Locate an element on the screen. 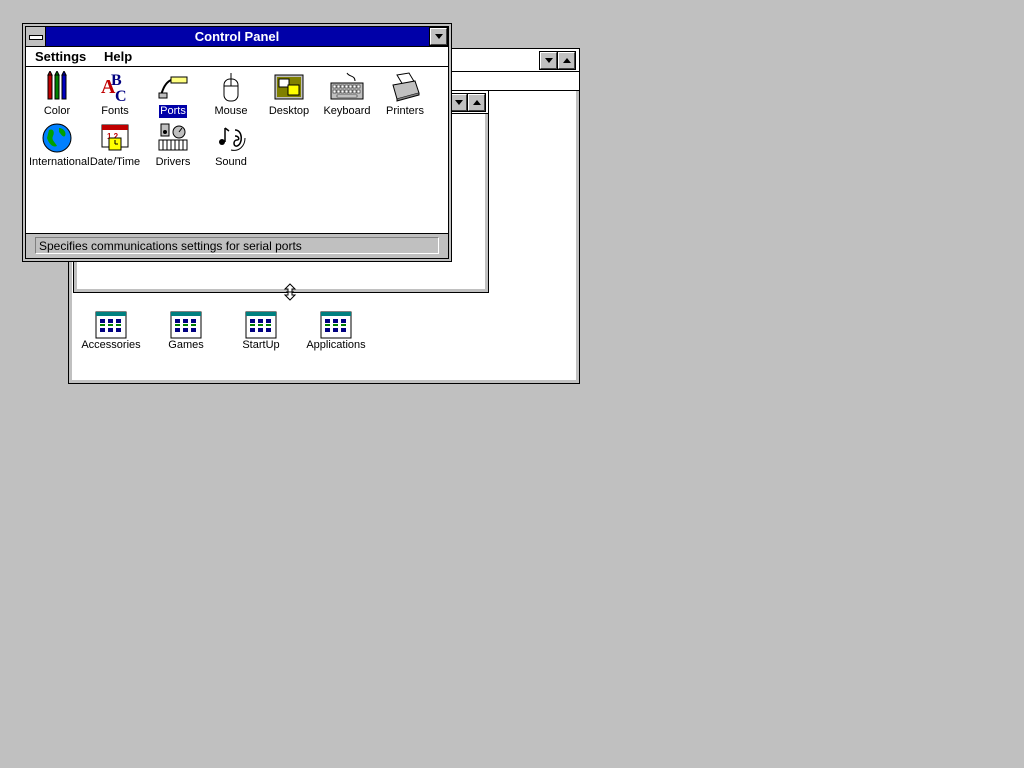 The image size is (1024, 768). group-label: Games is located at coordinates (186, 345).